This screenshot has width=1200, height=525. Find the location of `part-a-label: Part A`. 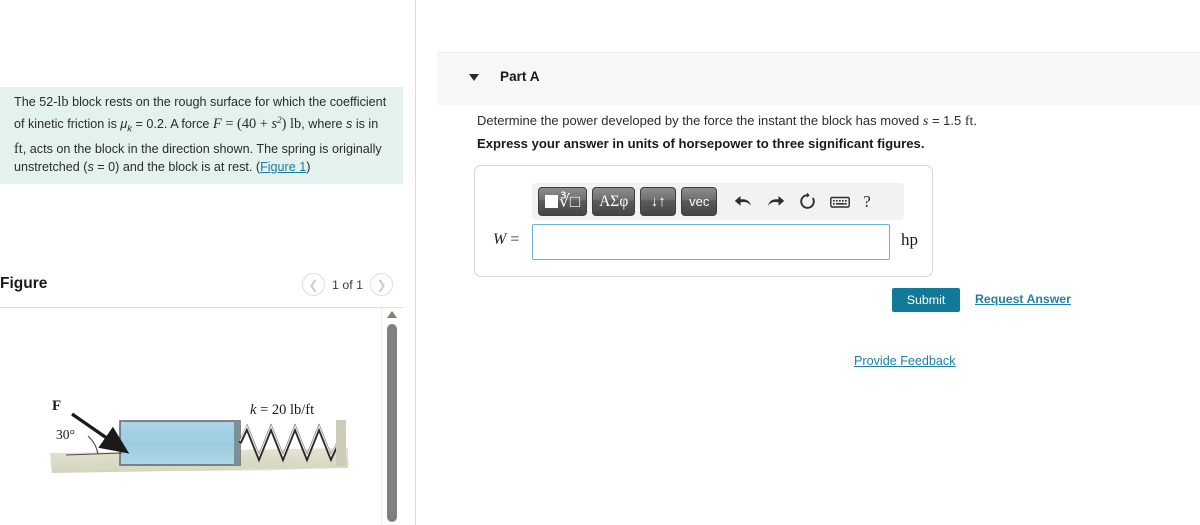

part-a-label: Part A is located at coordinates (520, 76).